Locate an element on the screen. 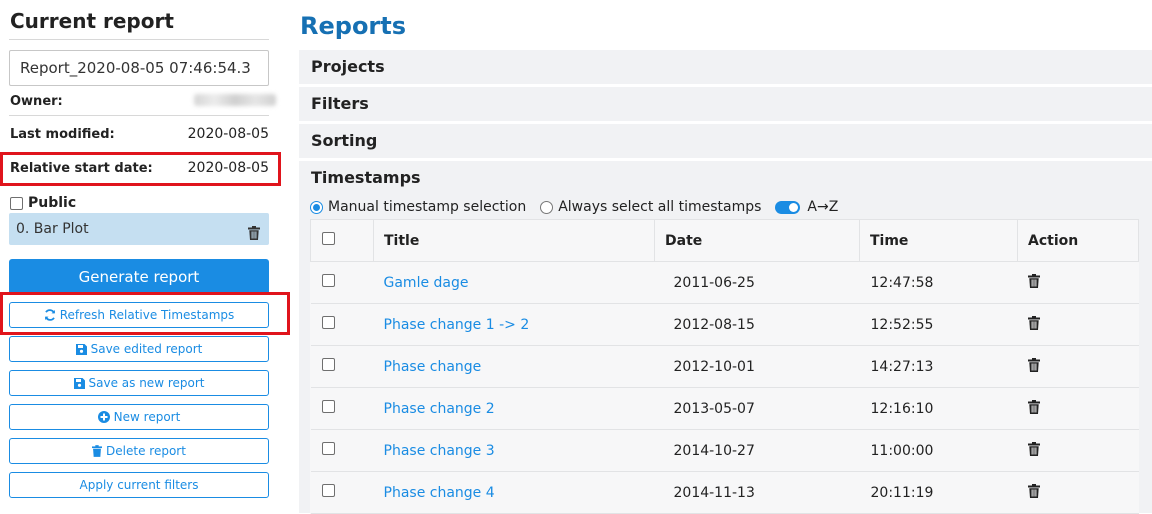 The height and width of the screenshot is (514, 1152). section-projects: Projects is located at coordinates (725, 67).